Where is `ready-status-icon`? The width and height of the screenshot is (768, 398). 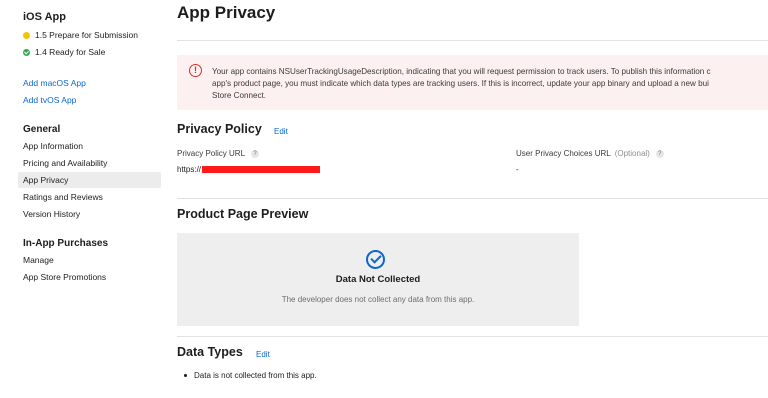 ready-status-icon is located at coordinates (26, 52).